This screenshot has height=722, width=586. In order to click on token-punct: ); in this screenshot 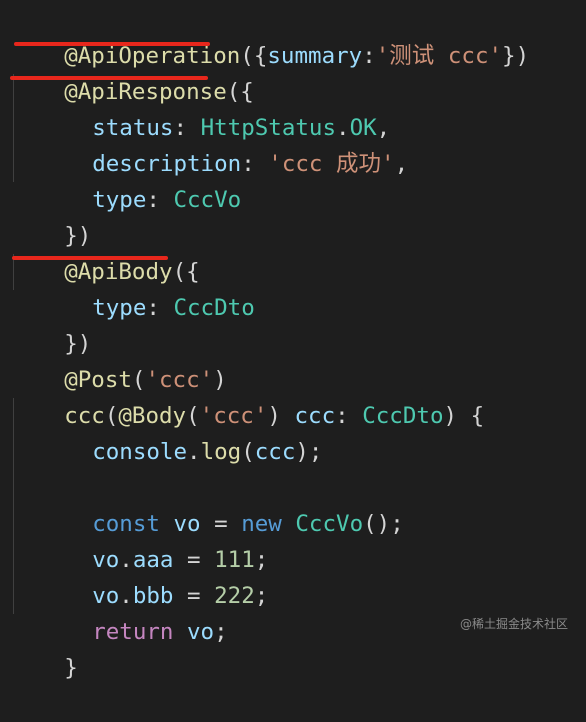, I will do `click(309, 452)`.